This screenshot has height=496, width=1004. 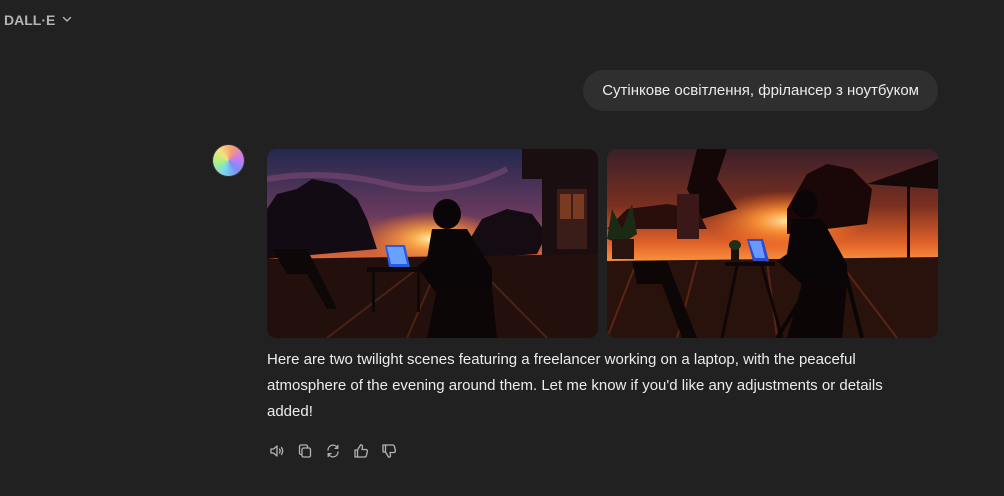 I want to click on chevron-down-icon, so click(x=67, y=20).